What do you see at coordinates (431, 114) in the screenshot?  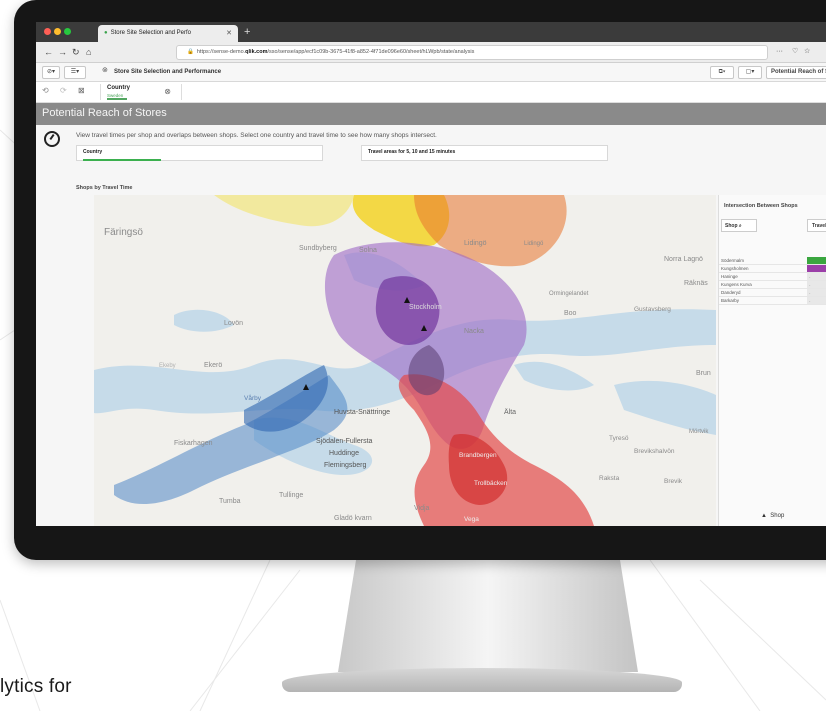 I see `sheet-header: Potential Reach of Stores` at bounding box center [431, 114].